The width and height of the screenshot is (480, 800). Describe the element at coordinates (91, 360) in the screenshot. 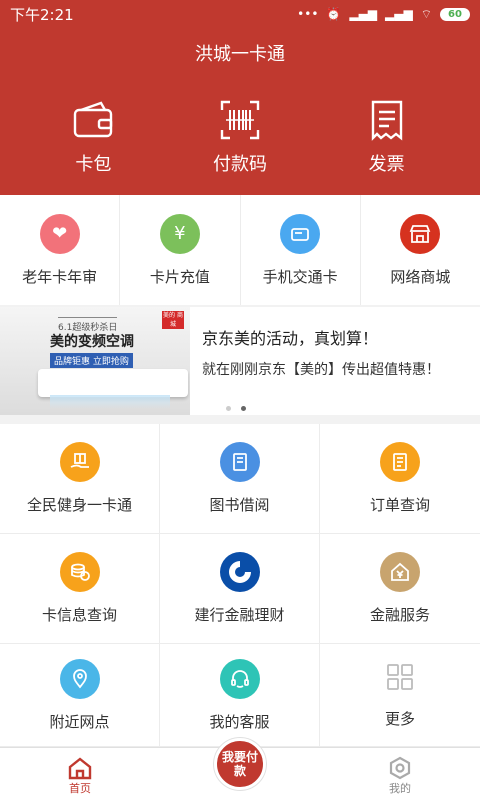

I see `promo-subtitle: 品牌钜惠 立即抢购` at that location.